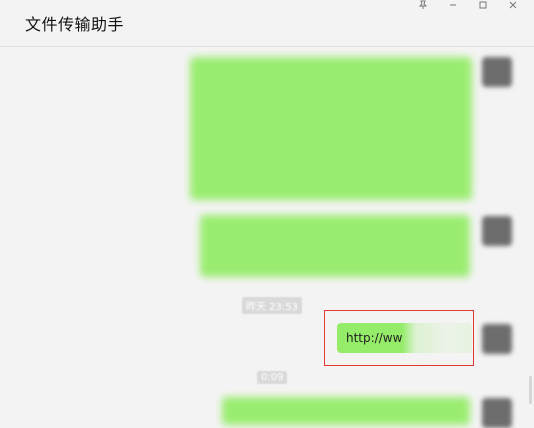 This screenshot has height=428, width=534. I want to click on scrollbar, so click(530, 390).